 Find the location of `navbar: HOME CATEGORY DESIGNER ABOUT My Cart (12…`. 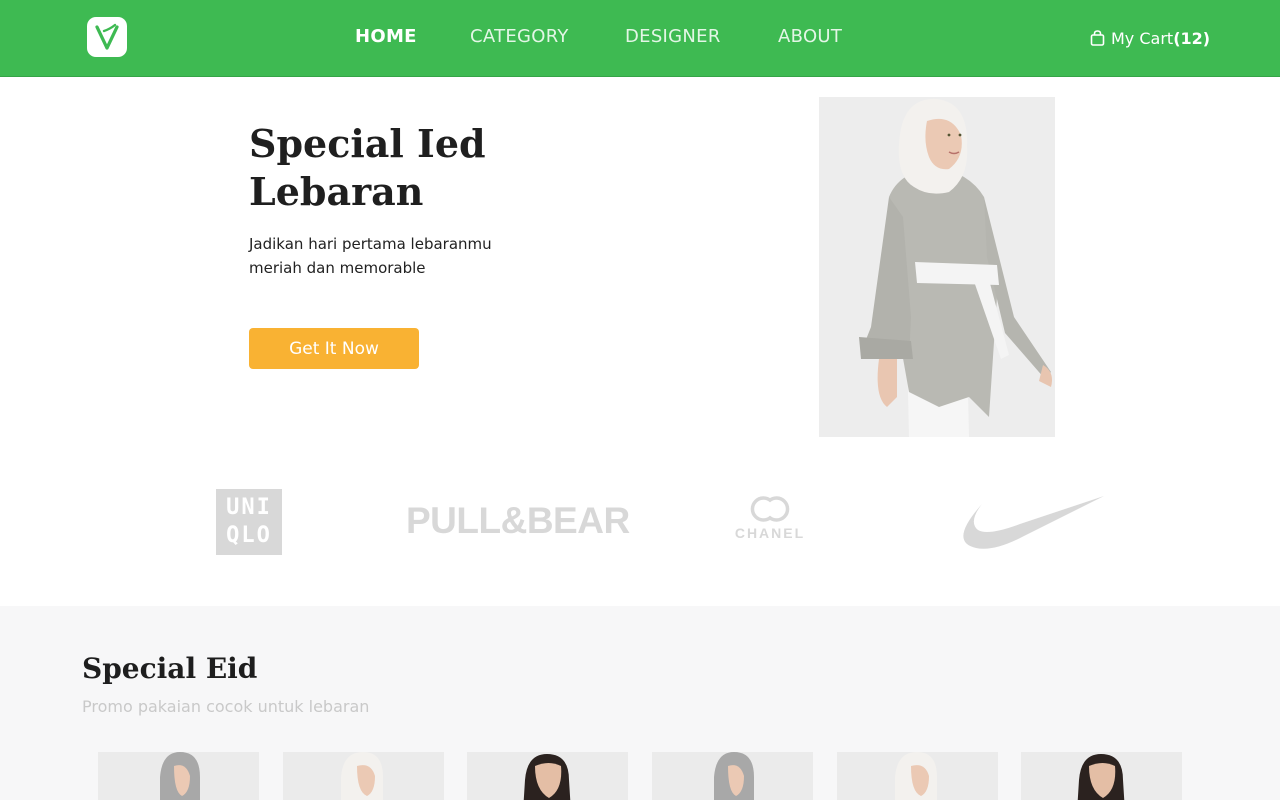

navbar: HOME CATEGORY DESIGNER ABOUT My Cart (12… is located at coordinates (640, 38).